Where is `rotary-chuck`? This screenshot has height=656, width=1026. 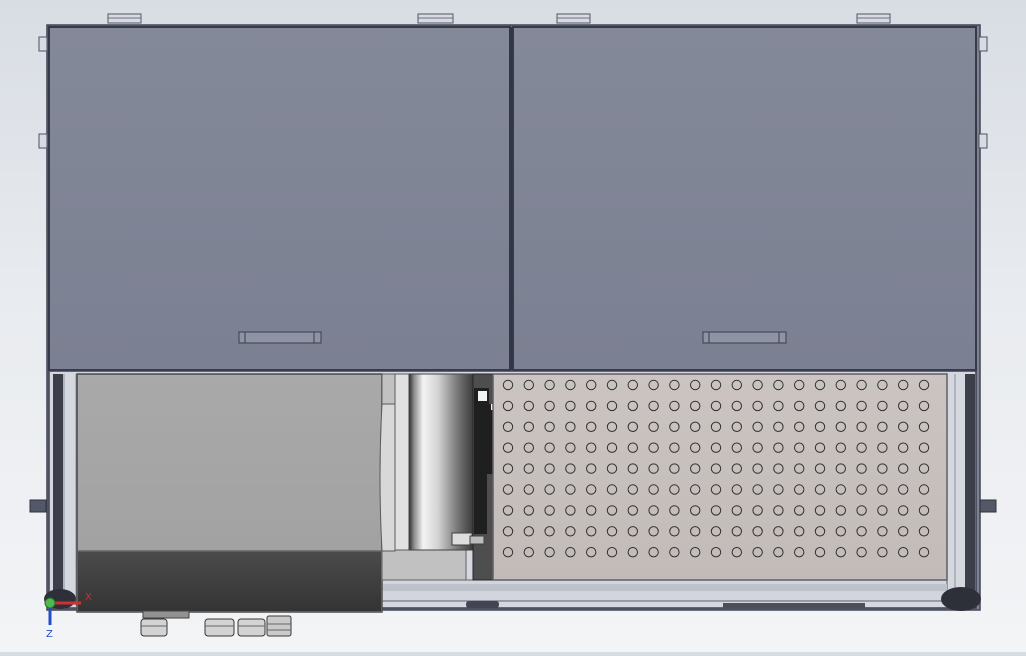 rotary-chuck is located at coordinates (443, 477).